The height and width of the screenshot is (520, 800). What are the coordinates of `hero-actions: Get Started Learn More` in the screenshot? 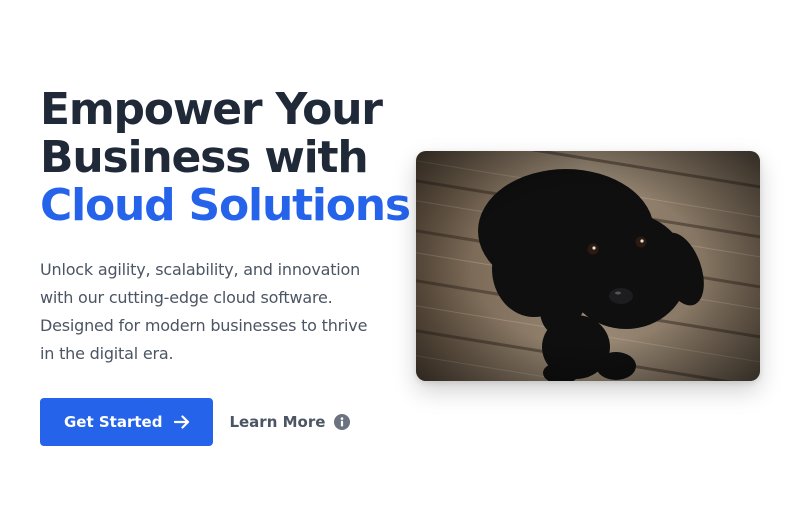 It's located at (195, 422).